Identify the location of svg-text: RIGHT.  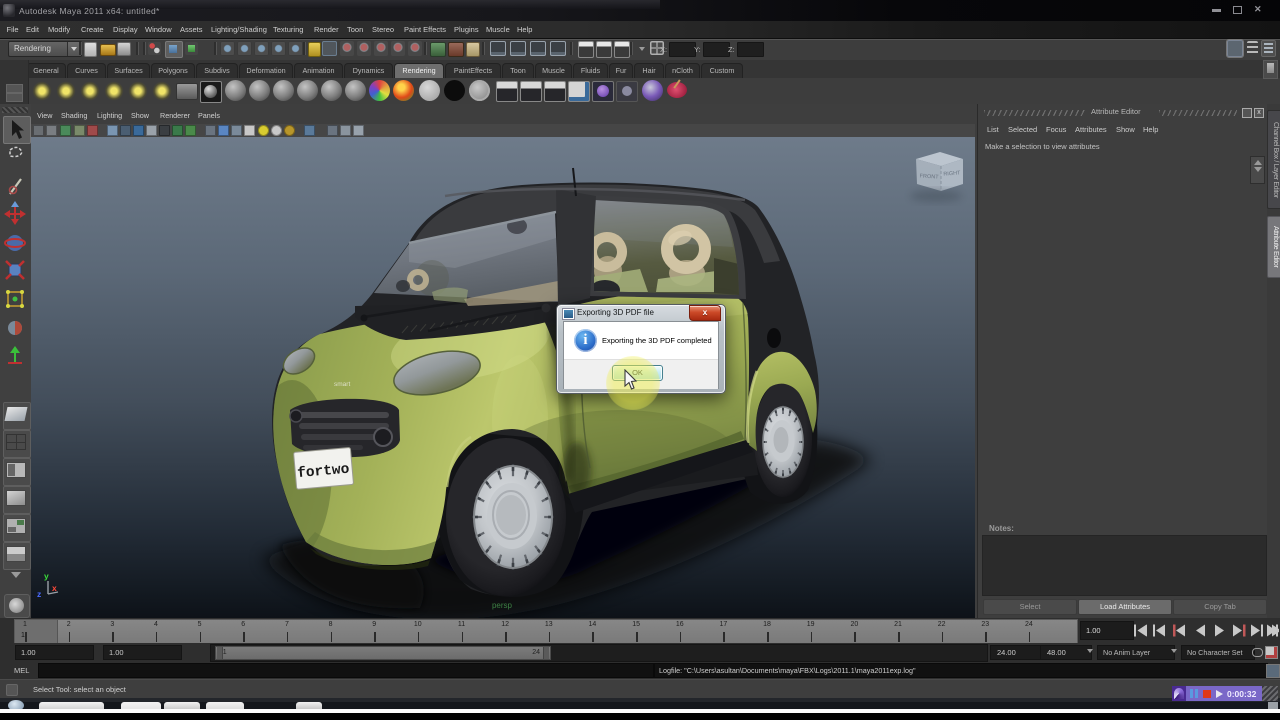
(952, 173).